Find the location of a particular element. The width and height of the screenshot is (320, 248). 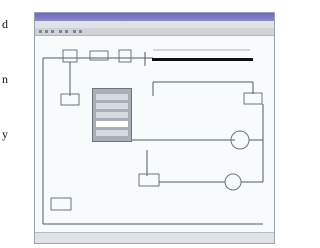

bus-bar is located at coordinates (202, 59).